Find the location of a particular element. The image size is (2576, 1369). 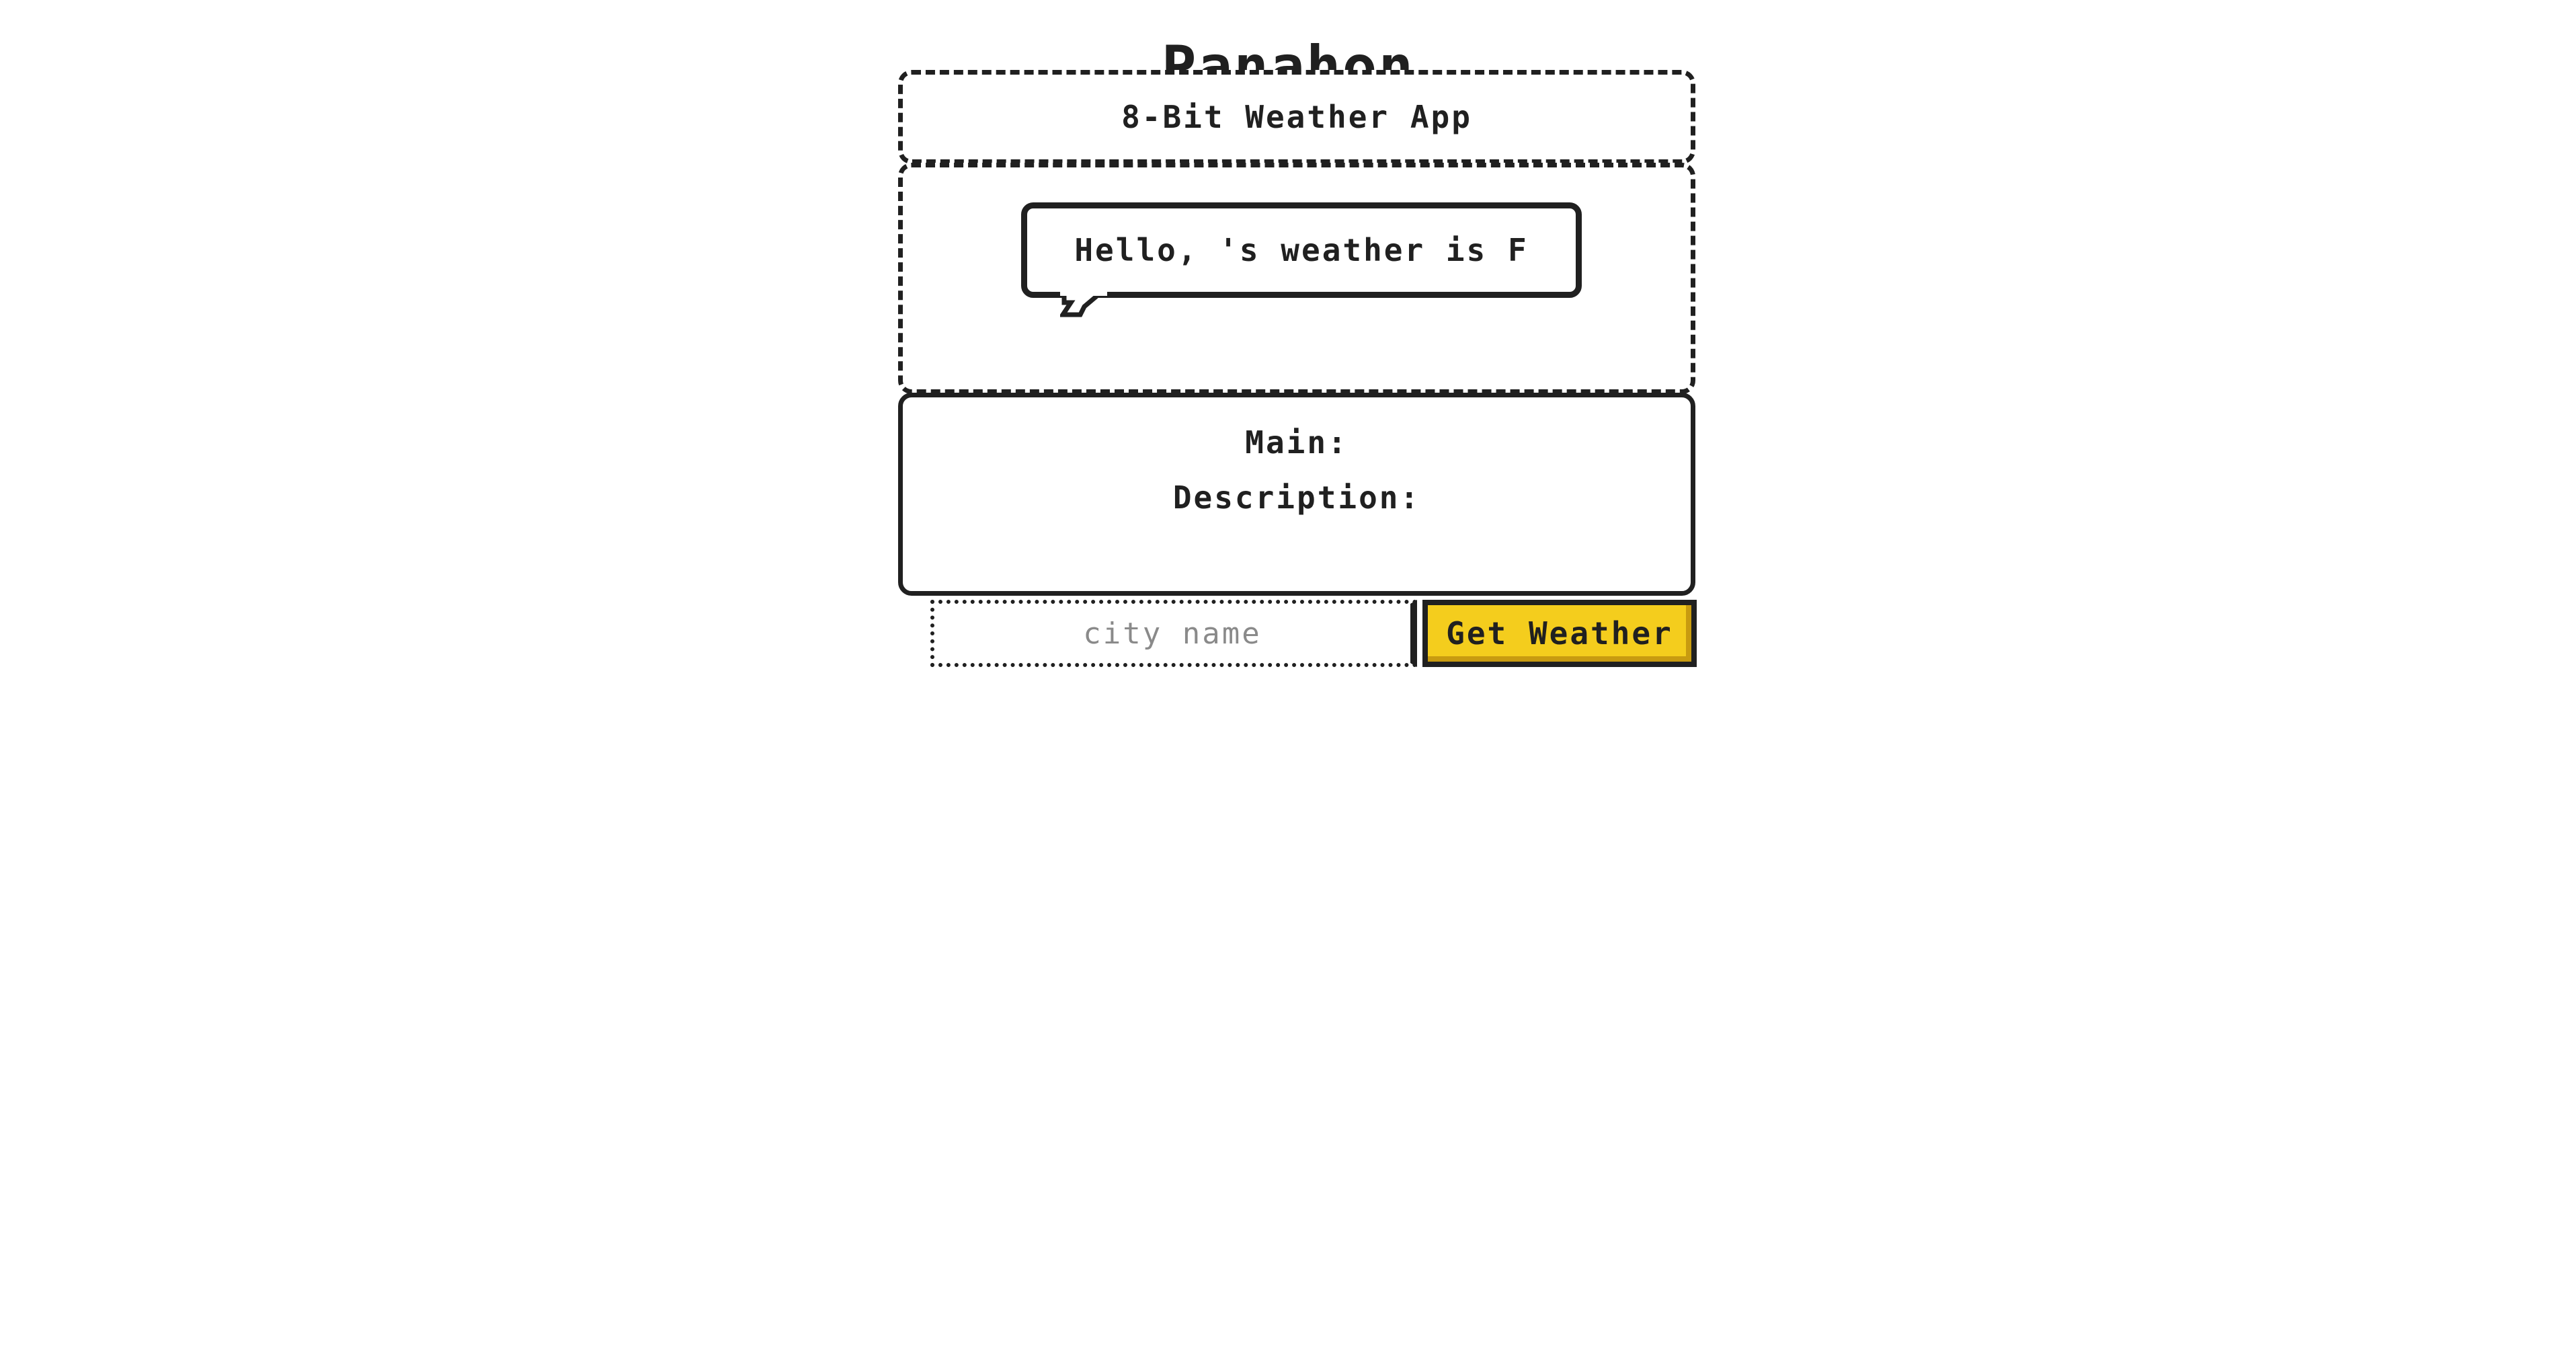

get-weather-button: Get Weather is located at coordinates (1559, 633).